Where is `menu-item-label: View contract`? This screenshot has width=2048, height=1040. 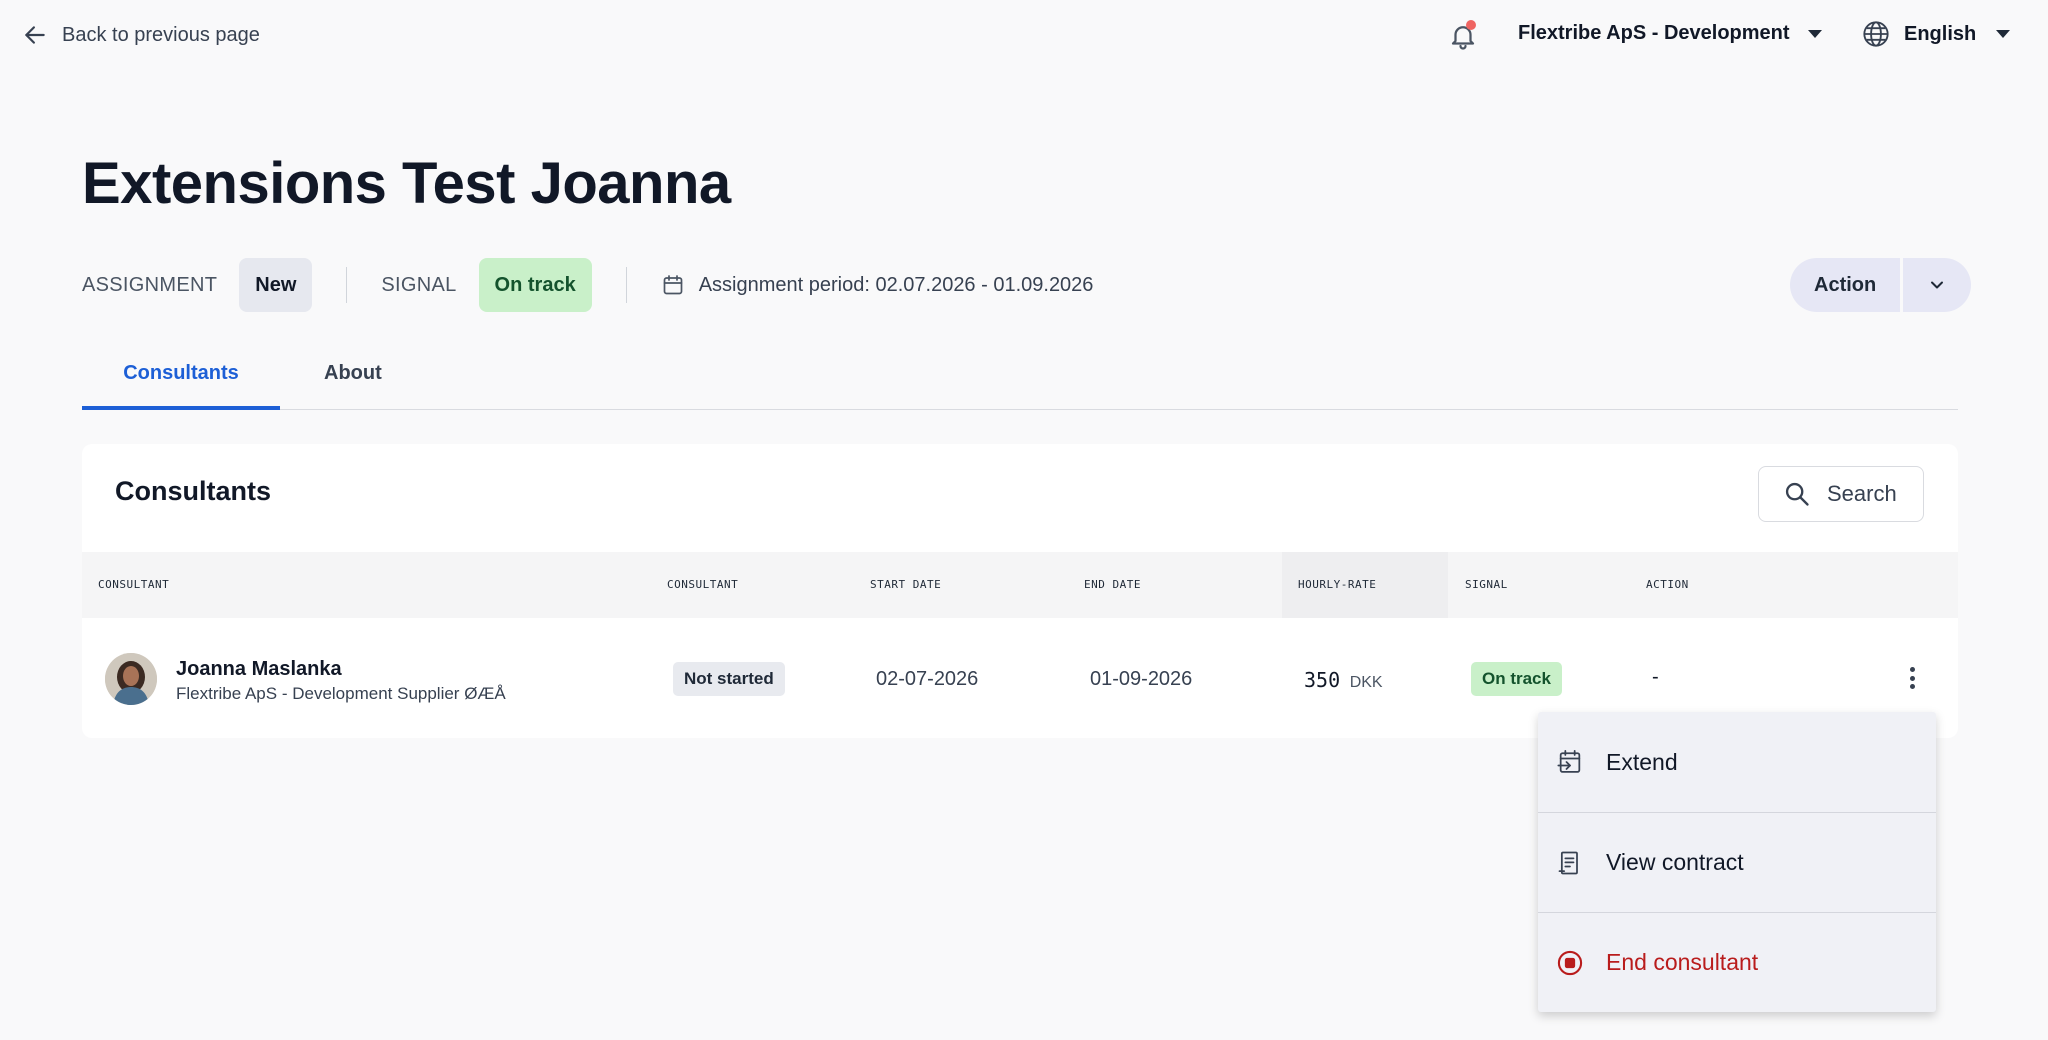 menu-item-label: View contract is located at coordinates (1675, 862).